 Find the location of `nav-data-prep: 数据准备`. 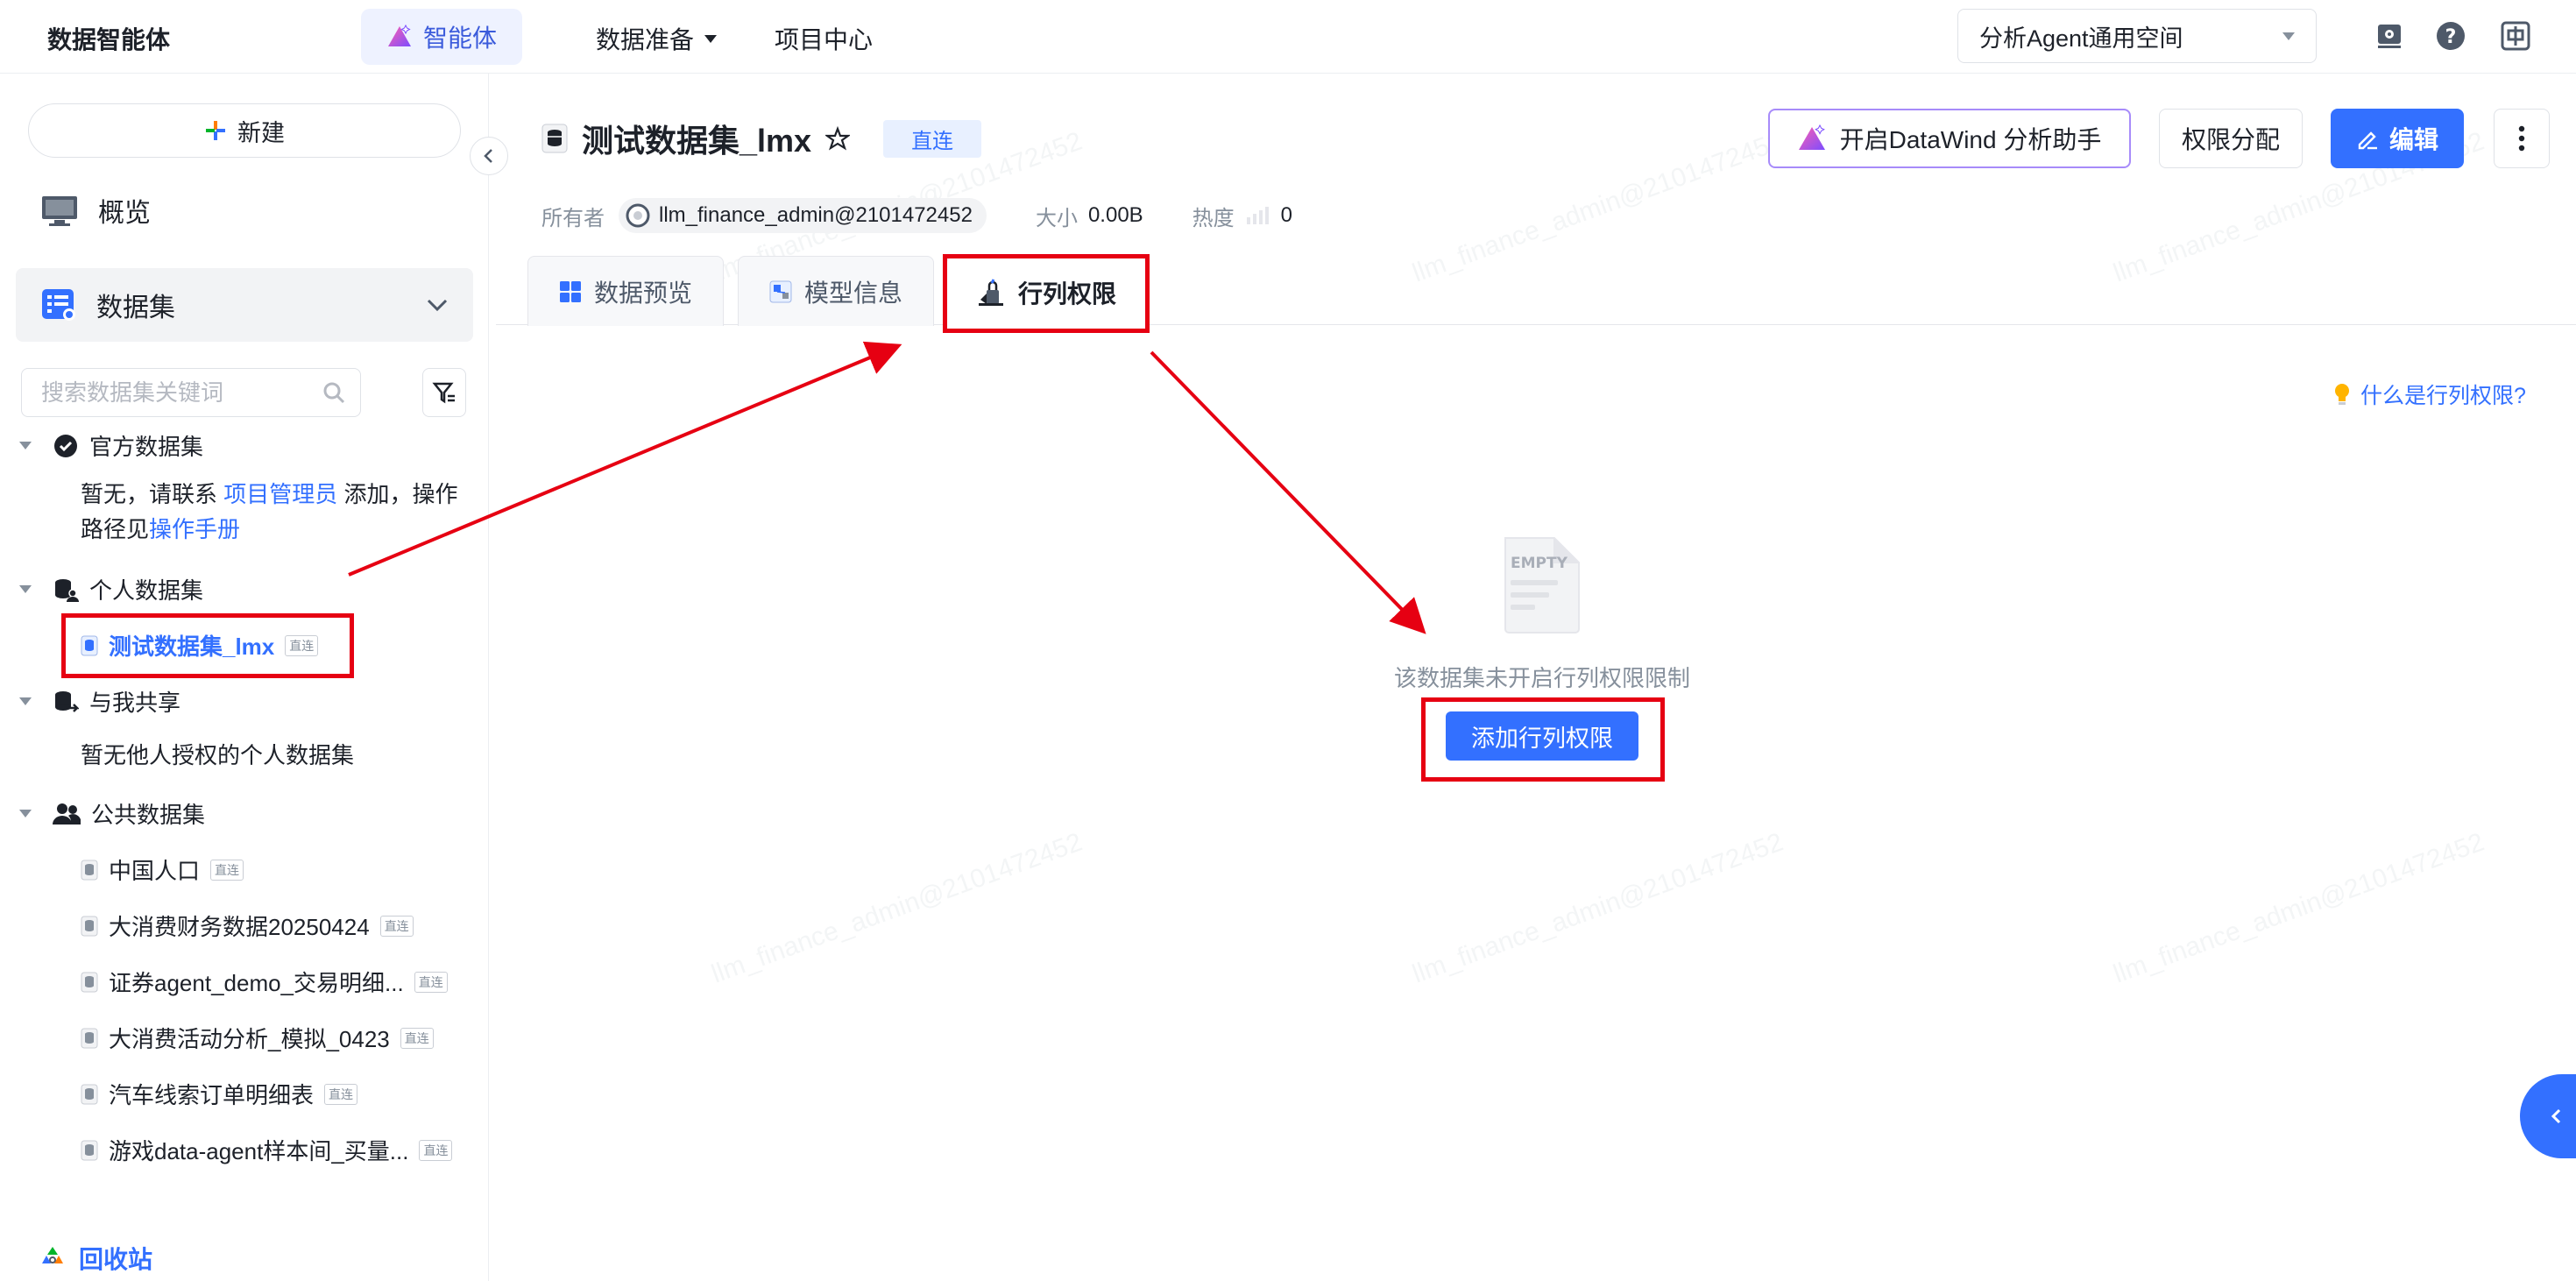

nav-data-prep: 数据准备 is located at coordinates (657, 38).